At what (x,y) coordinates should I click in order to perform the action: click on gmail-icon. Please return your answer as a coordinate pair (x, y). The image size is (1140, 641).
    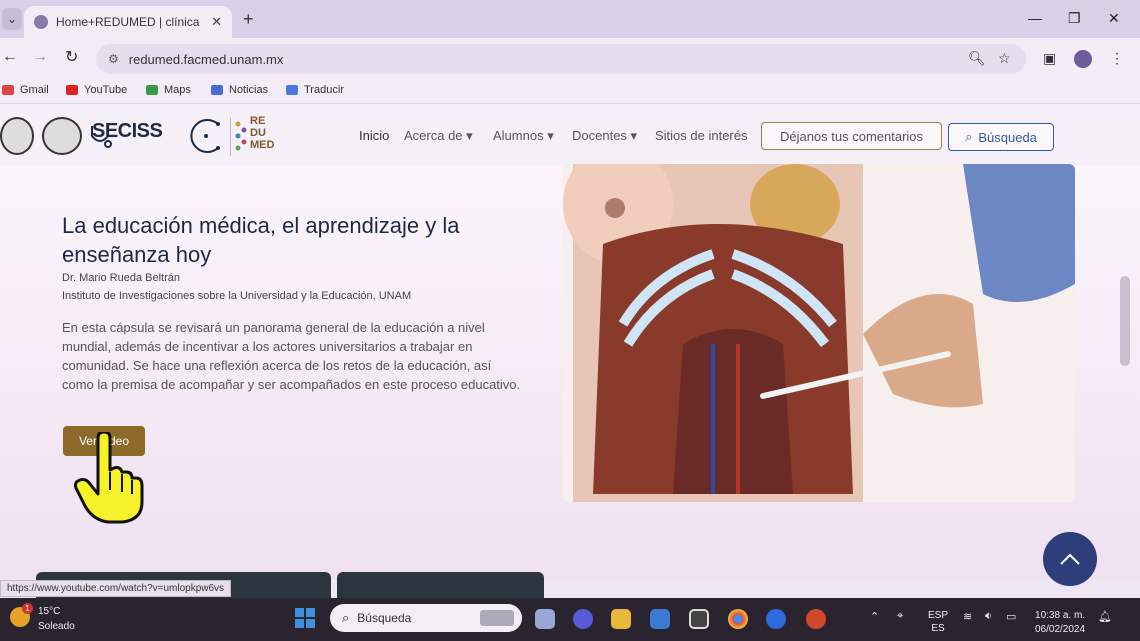
    Looking at the image, I should click on (8, 90).